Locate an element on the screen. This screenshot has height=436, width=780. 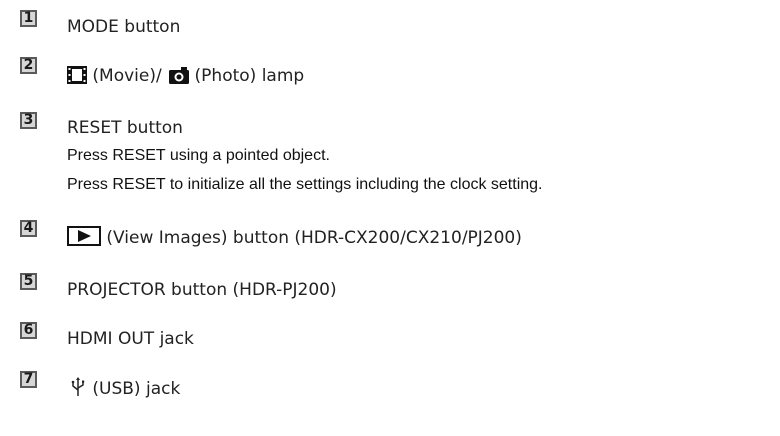
item-number-badge: 1 is located at coordinates (28, 18).